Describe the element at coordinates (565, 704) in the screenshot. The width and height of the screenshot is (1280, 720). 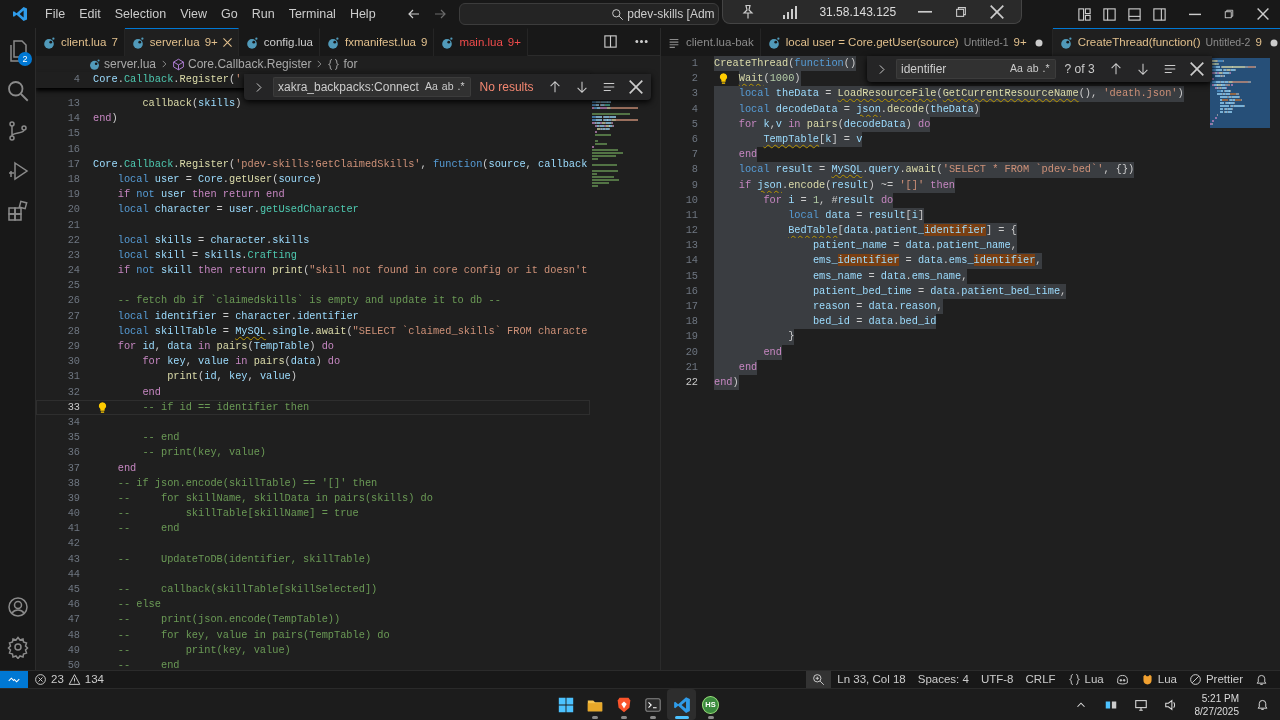
I see `windows-logo-icon` at that location.